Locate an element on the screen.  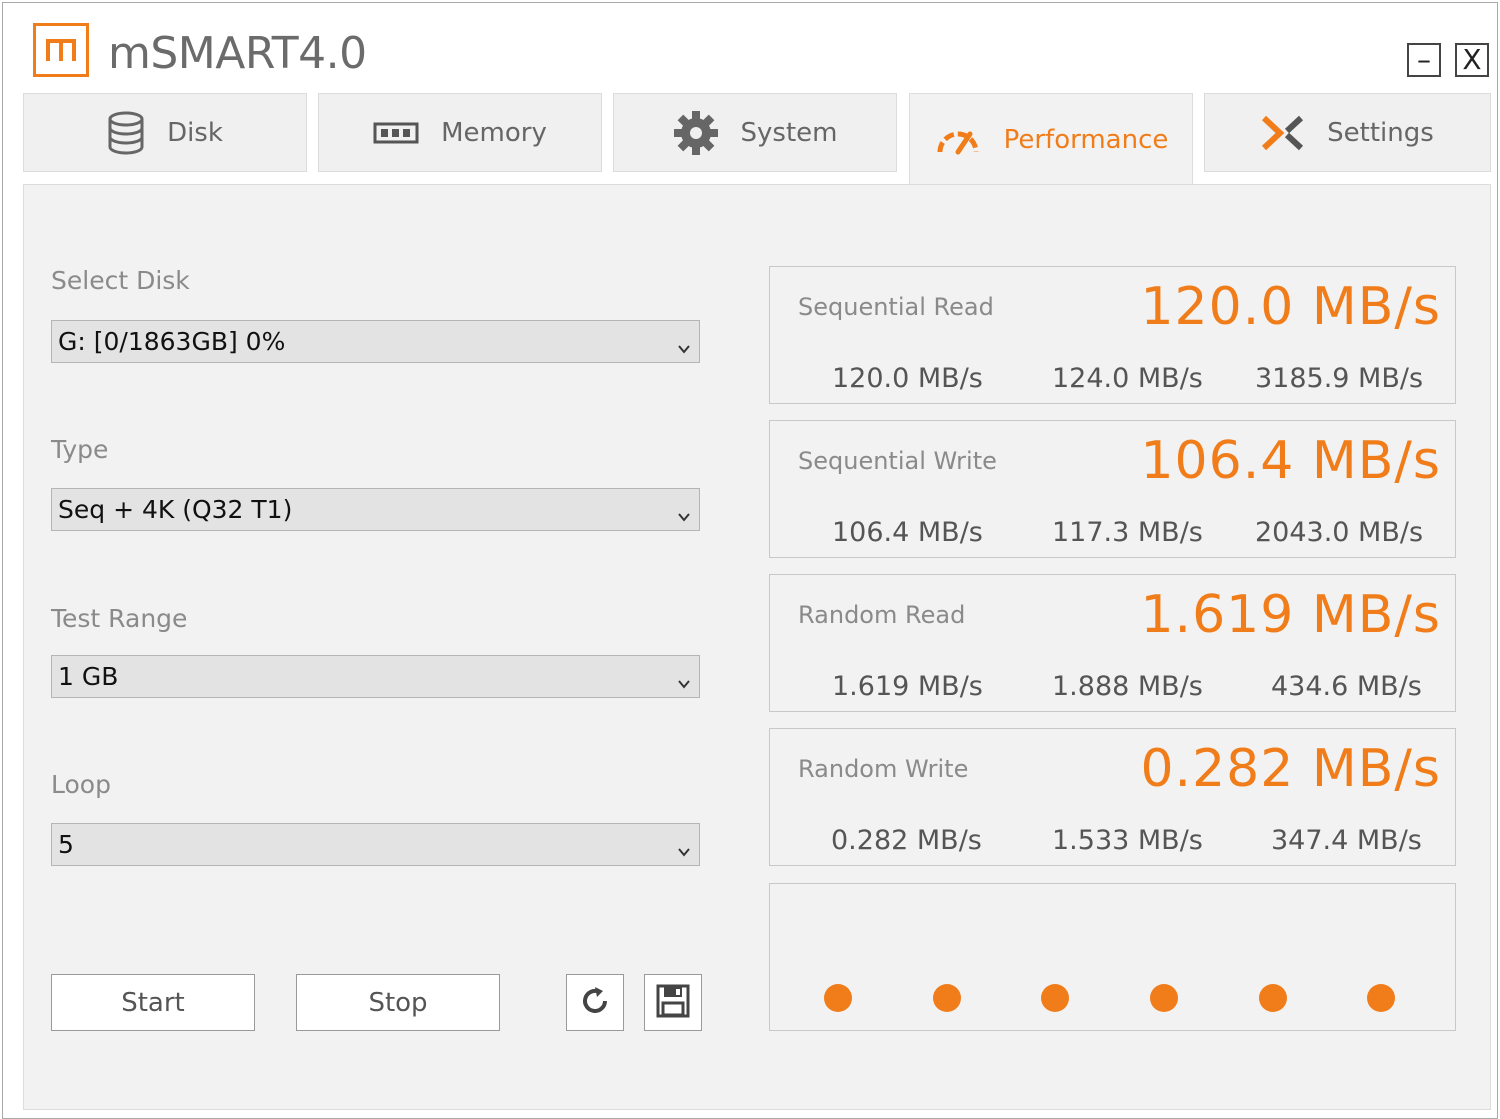
result-value-1: 1.619 MB/s is located at coordinates (907, 686).